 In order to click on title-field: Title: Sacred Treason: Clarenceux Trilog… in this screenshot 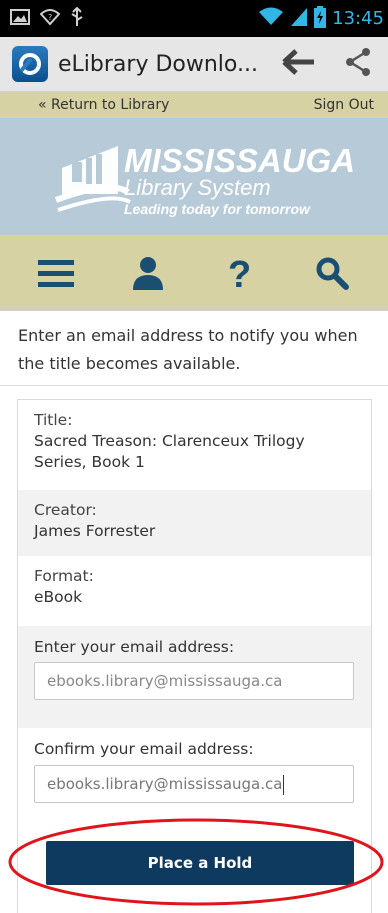, I will do `click(194, 445)`.